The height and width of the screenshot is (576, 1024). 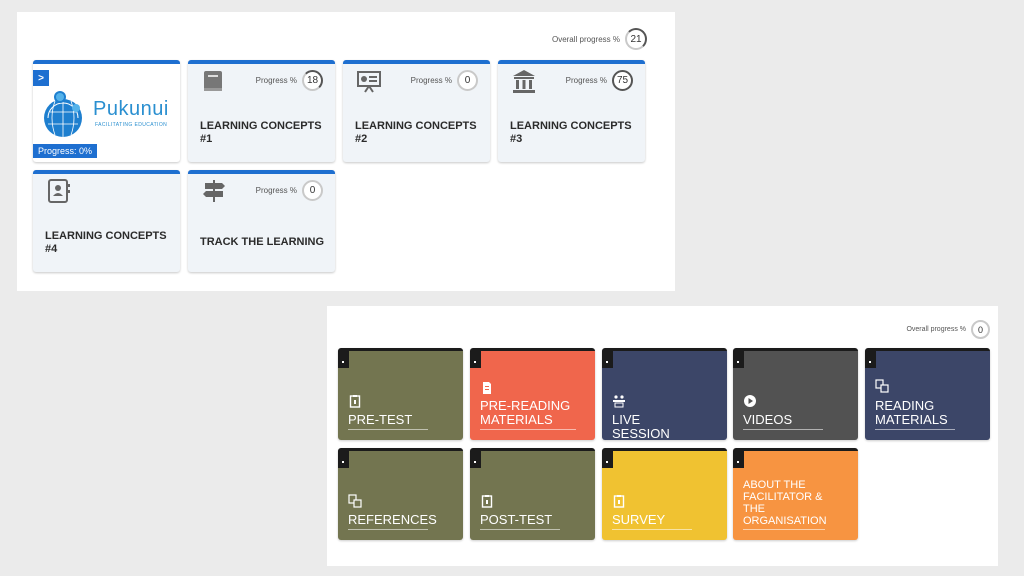 I want to click on pukunui-logo-icon, so click(x=63, y=114).